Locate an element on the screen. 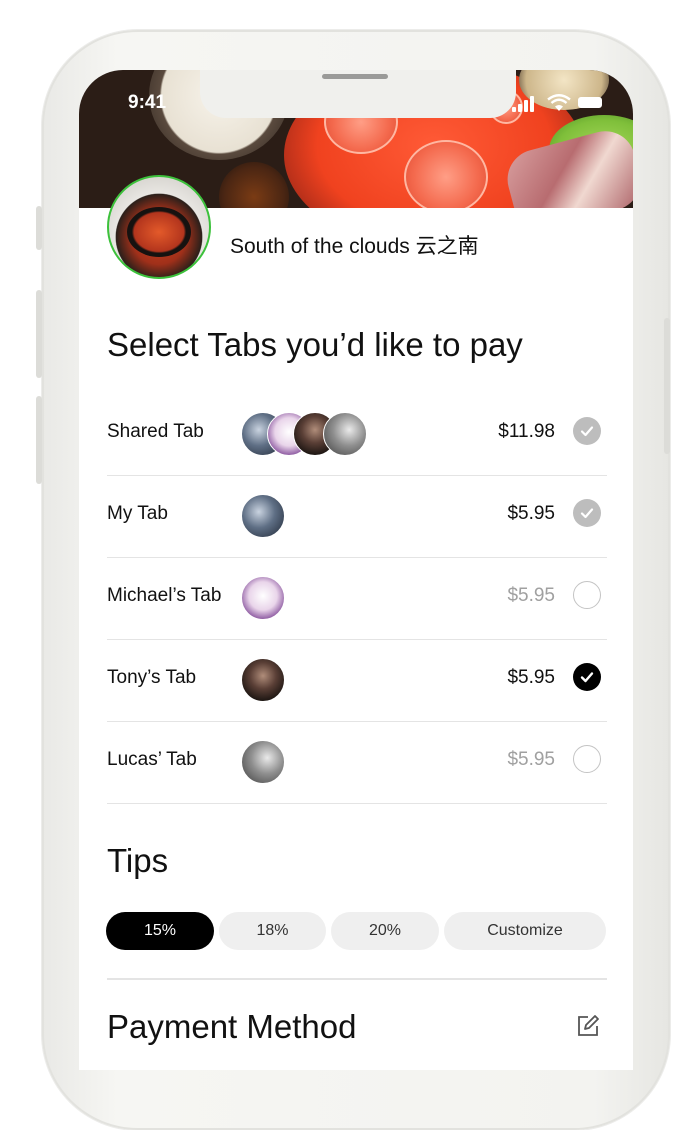 This screenshot has height=1130, width=692. tab-amount: $11.98 is located at coordinates (526, 431).